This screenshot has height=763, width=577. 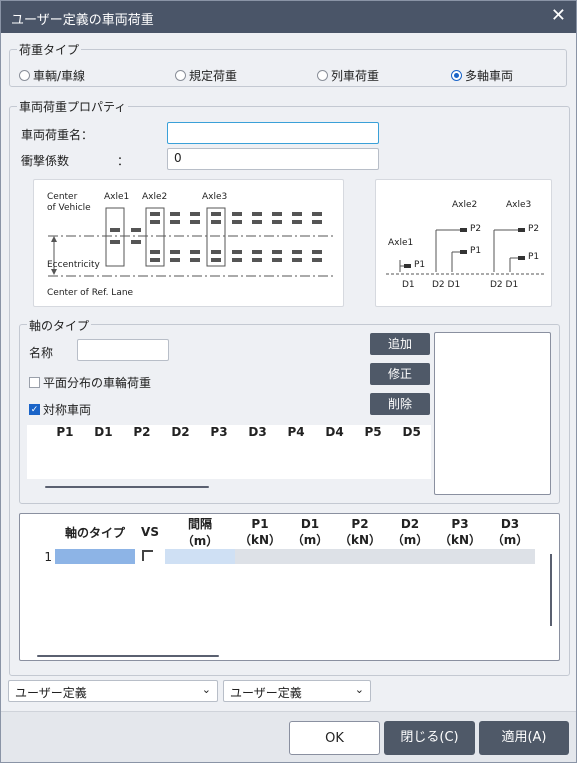 What do you see at coordinates (73, 106) in the screenshot?
I see `vehicle-props-legend: 車両荷重プロパティ` at bounding box center [73, 106].